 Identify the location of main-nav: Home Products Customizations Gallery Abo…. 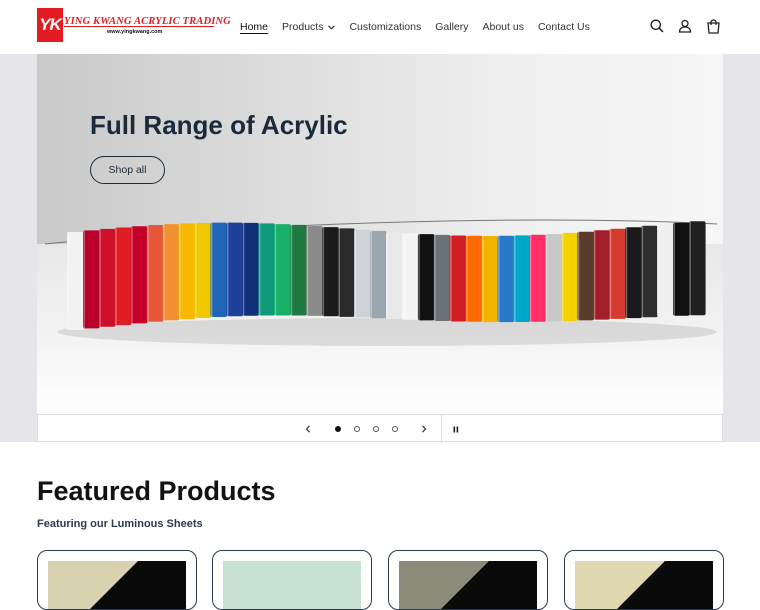
(415, 27).